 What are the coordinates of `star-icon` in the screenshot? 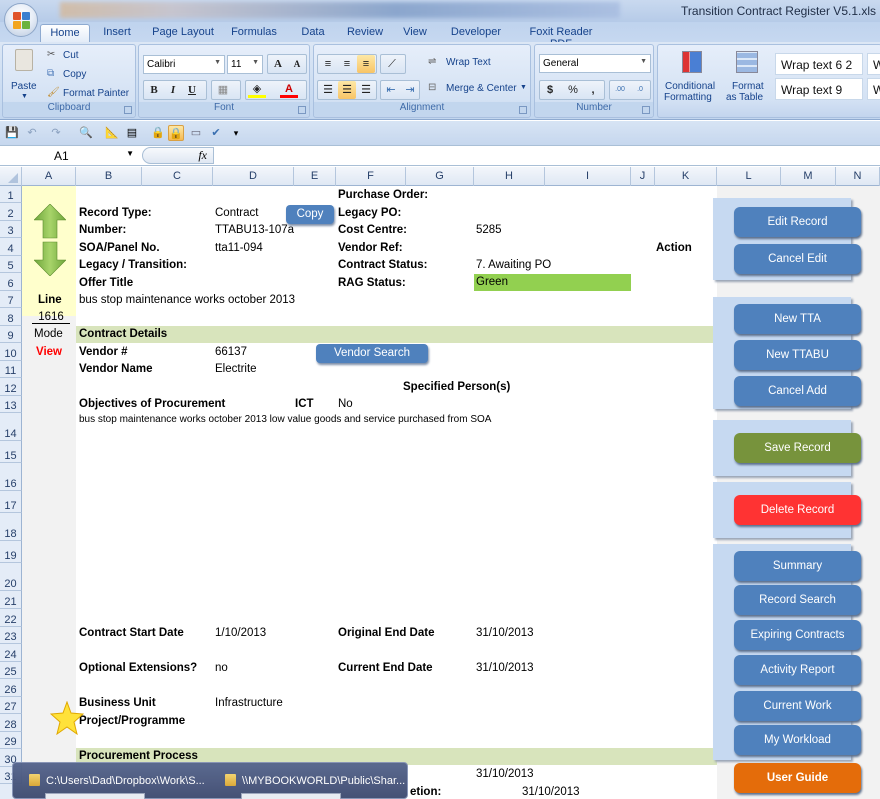 It's located at (67, 718).